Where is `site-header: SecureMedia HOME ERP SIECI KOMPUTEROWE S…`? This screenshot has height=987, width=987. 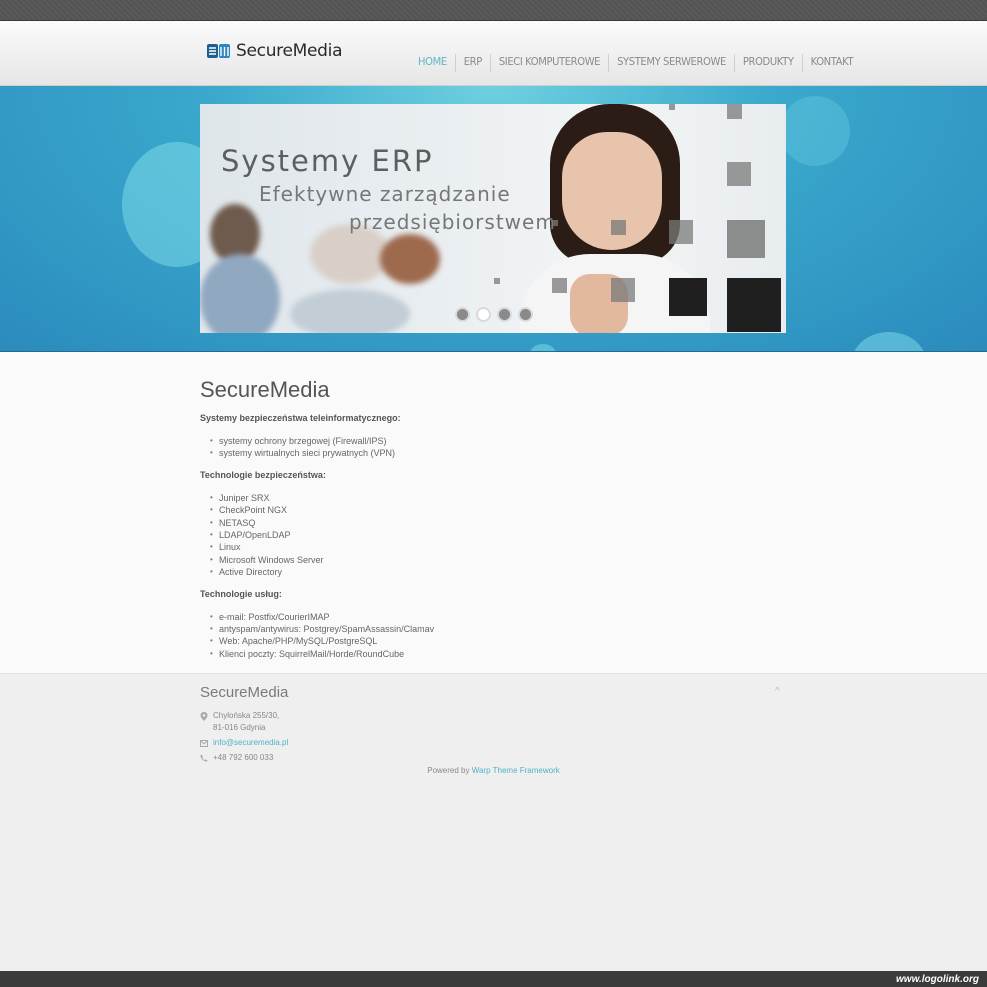 site-header: SecureMedia HOME ERP SIECI KOMPUTEROWE S… is located at coordinates (493, 53).